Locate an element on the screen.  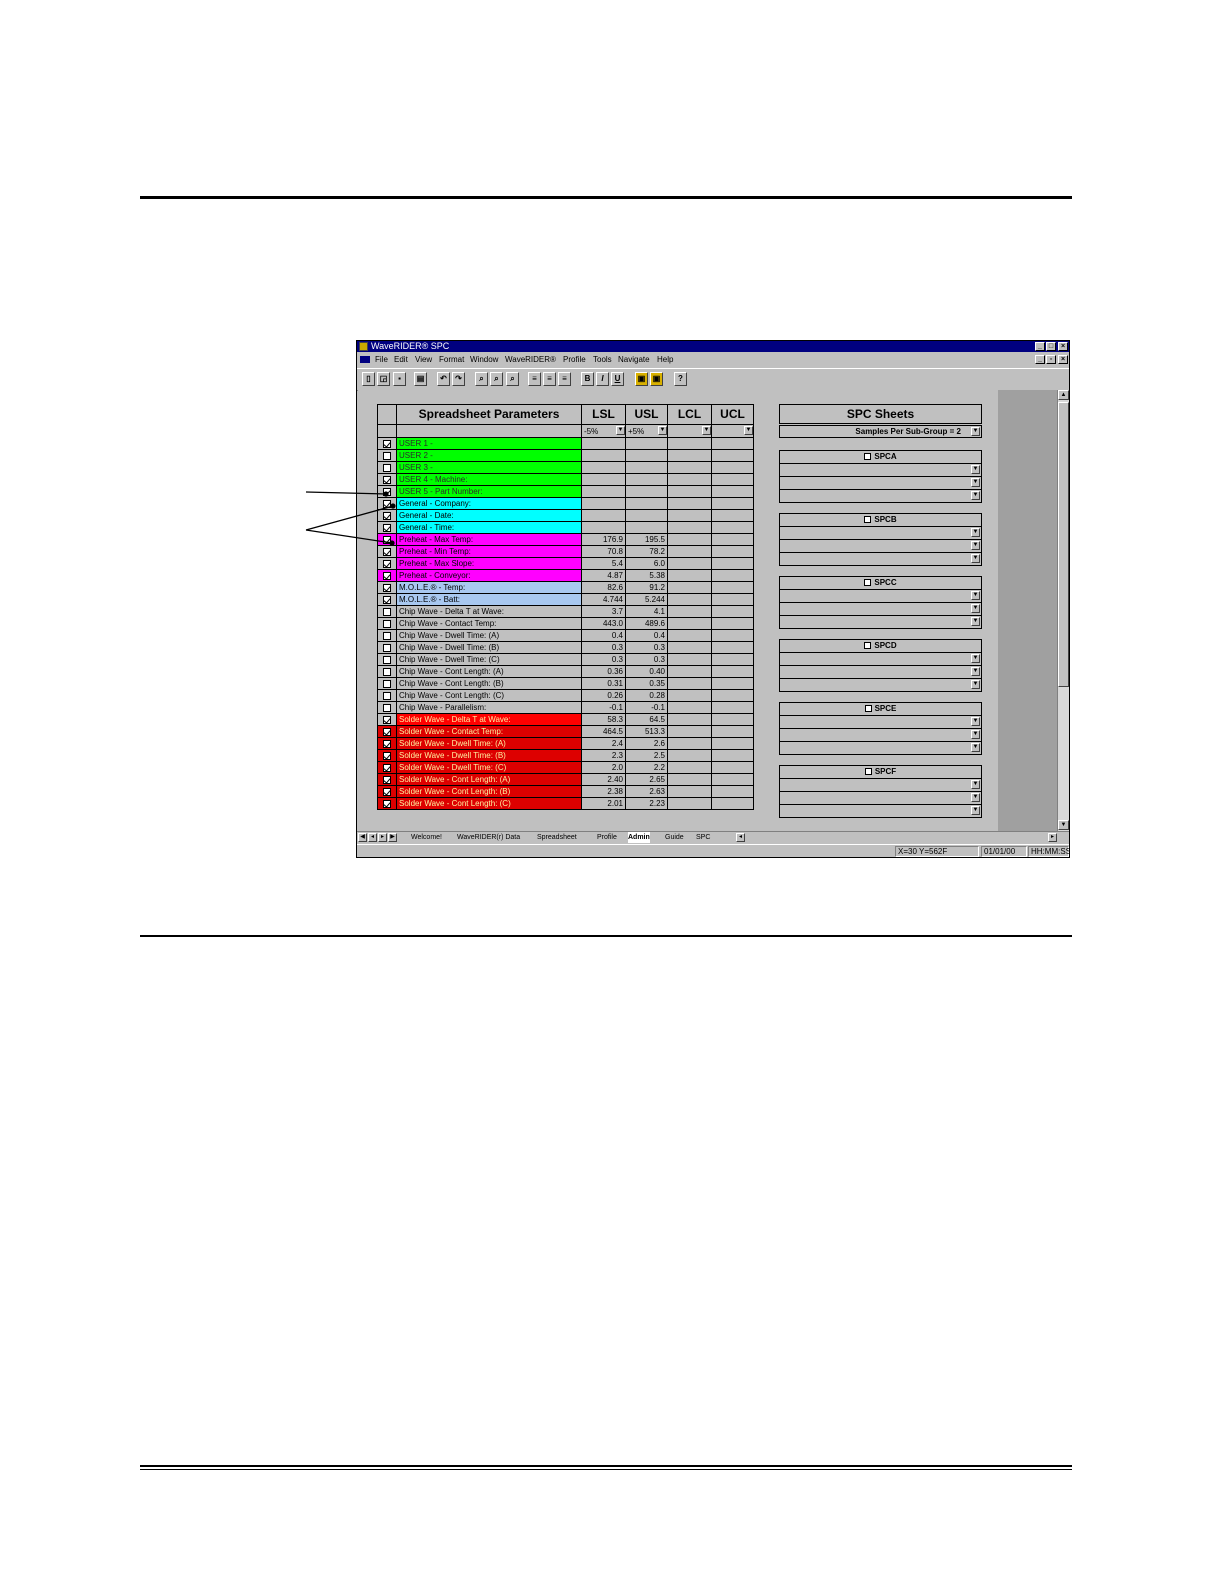
document-icon is located at coordinates (365, 359).